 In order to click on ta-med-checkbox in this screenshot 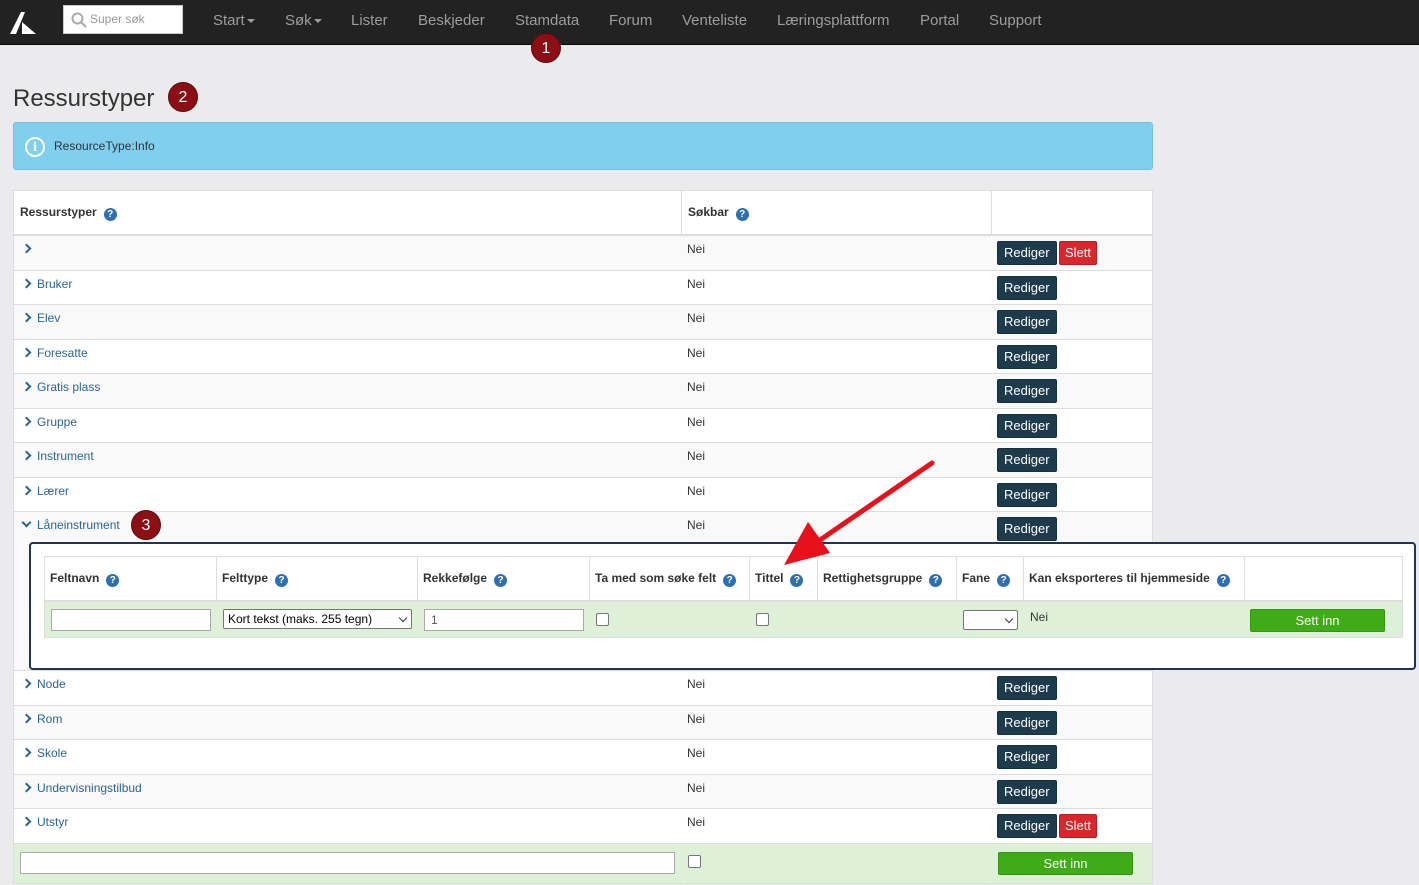, I will do `click(602, 619)`.